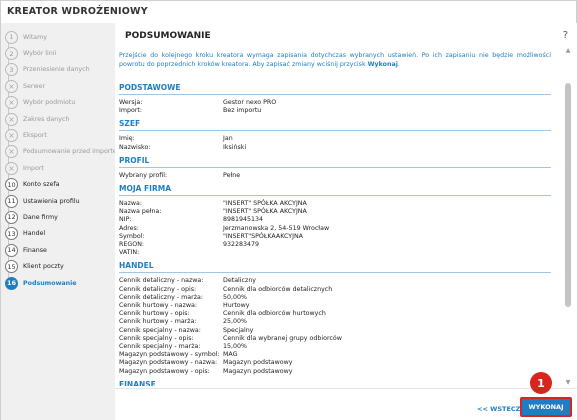 This screenshot has width=577, height=420. Describe the element at coordinates (11, 54) in the screenshot. I see `step-number: 2` at that location.